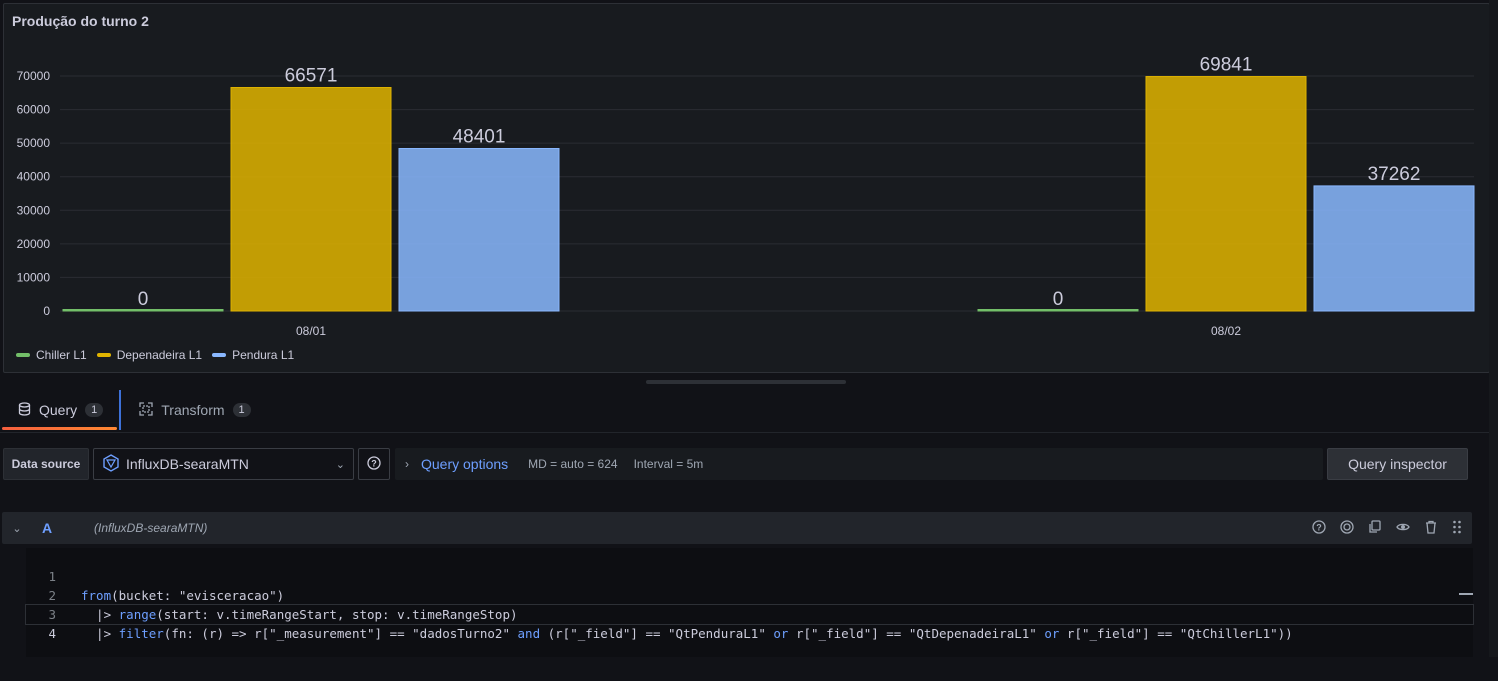 The image size is (1498, 681). Describe the element at coordinates (34, 76) in the screenshot. I see `y-tick-label: 70000` at that location.